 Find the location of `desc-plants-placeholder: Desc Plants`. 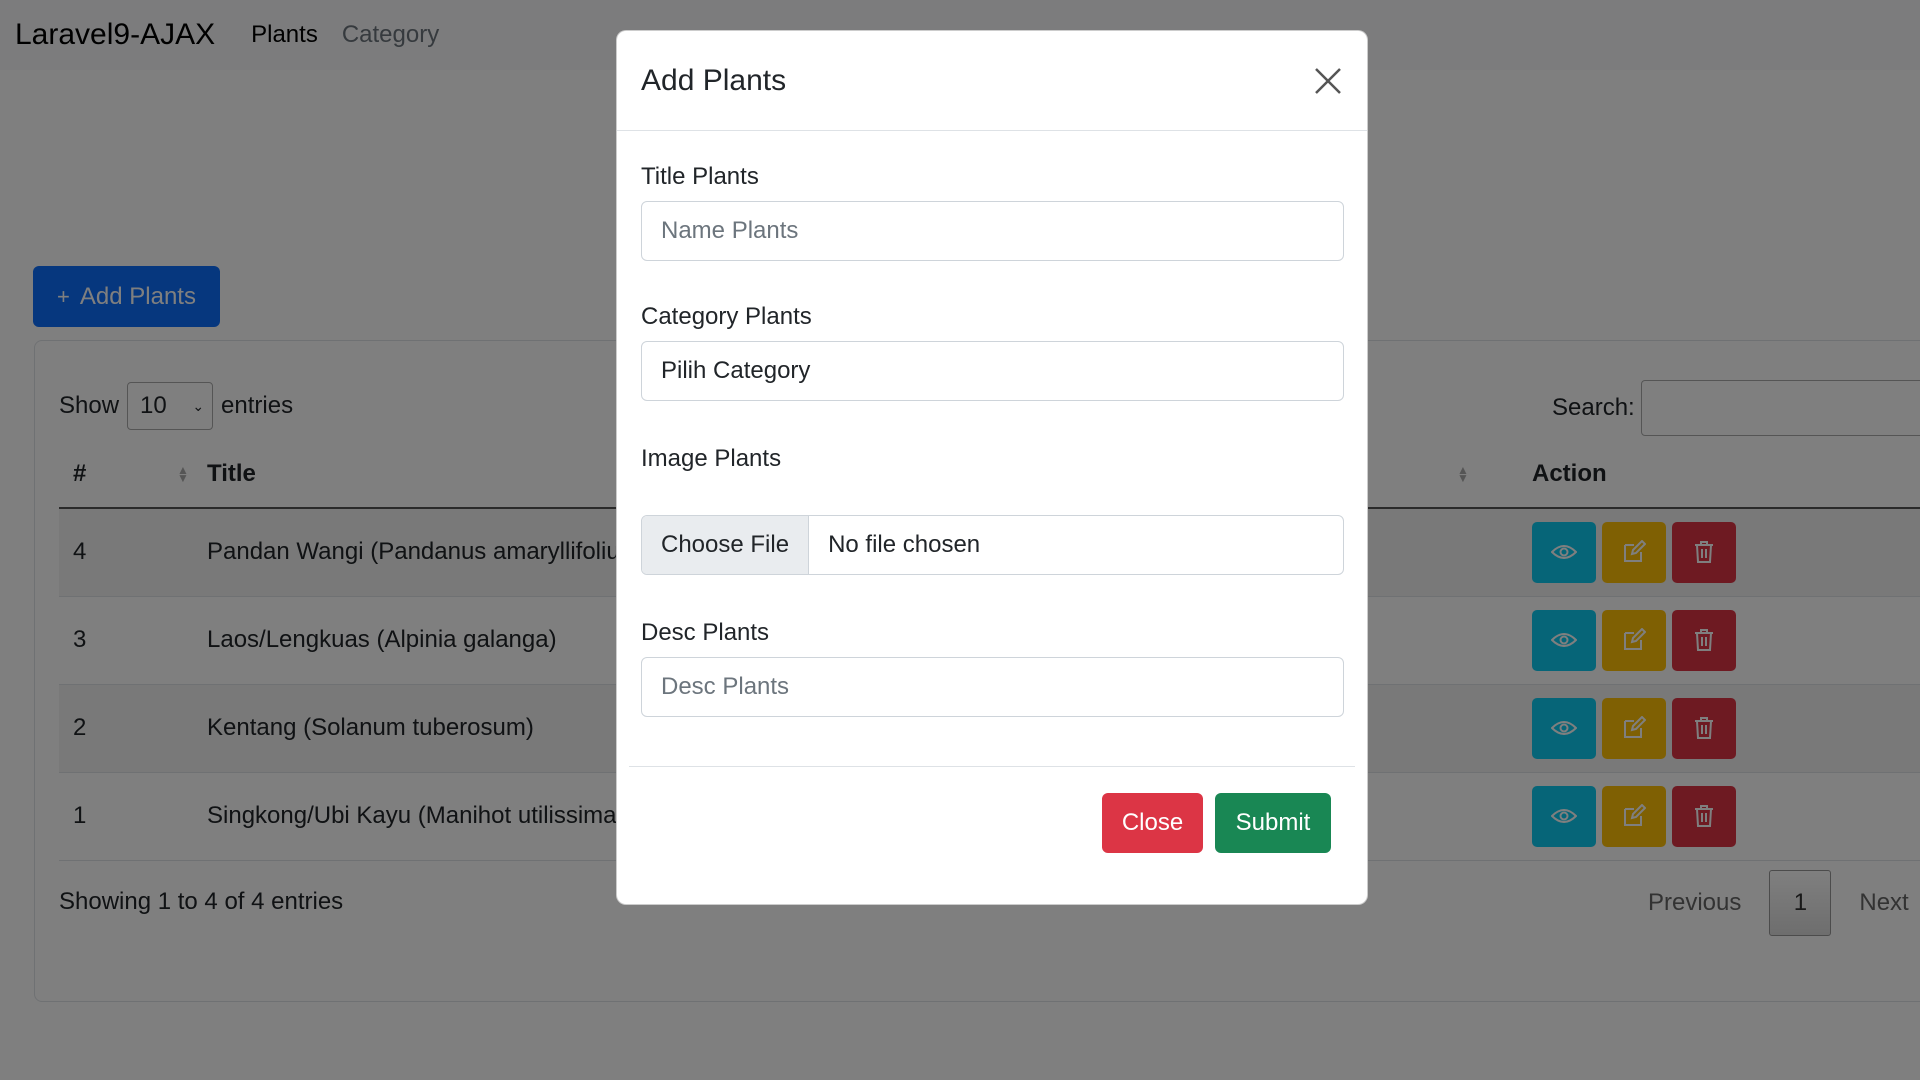

desc-plants-placeholder: Desc Plants is located at coordinates (725, 686).